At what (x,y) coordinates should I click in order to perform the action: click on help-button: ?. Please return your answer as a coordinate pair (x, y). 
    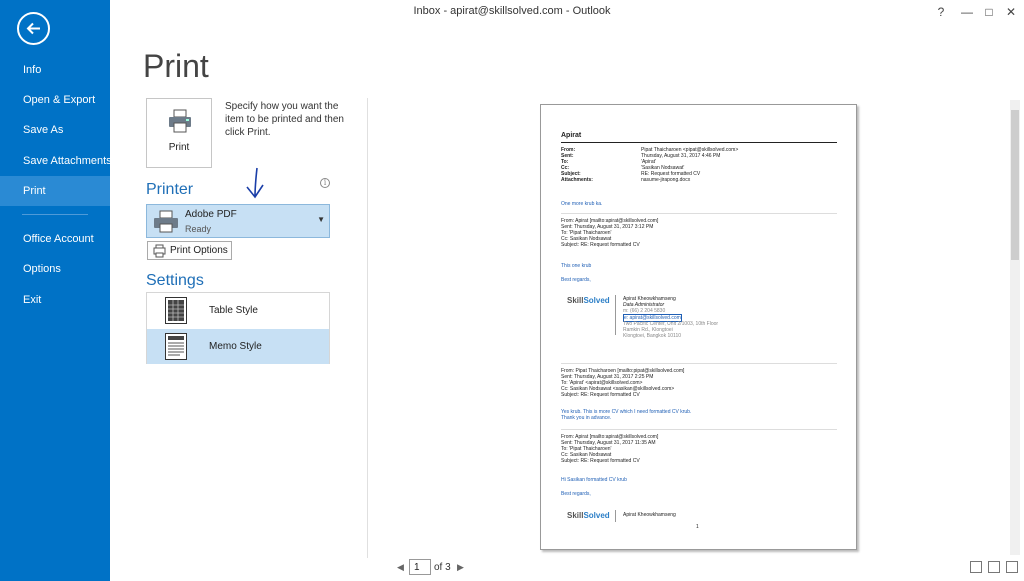
    Looking at the image, I should click on (941, 12).